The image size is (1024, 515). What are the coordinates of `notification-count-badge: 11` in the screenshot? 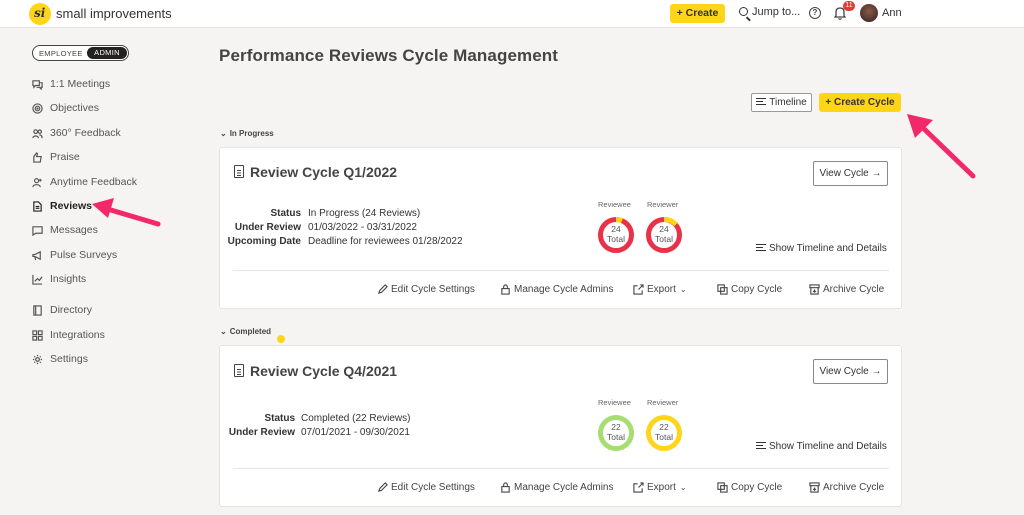 It's located at (849, 6).